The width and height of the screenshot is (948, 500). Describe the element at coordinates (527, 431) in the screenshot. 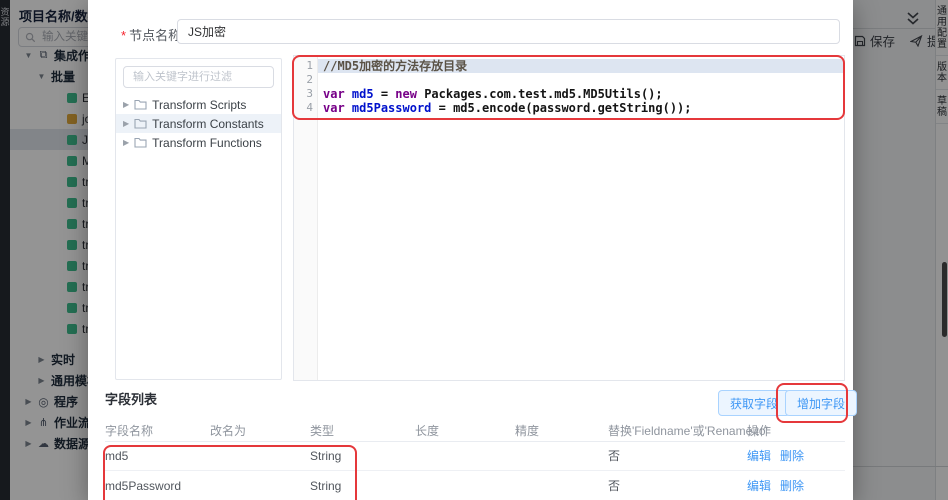

I see `column-header: 精度` at that location.